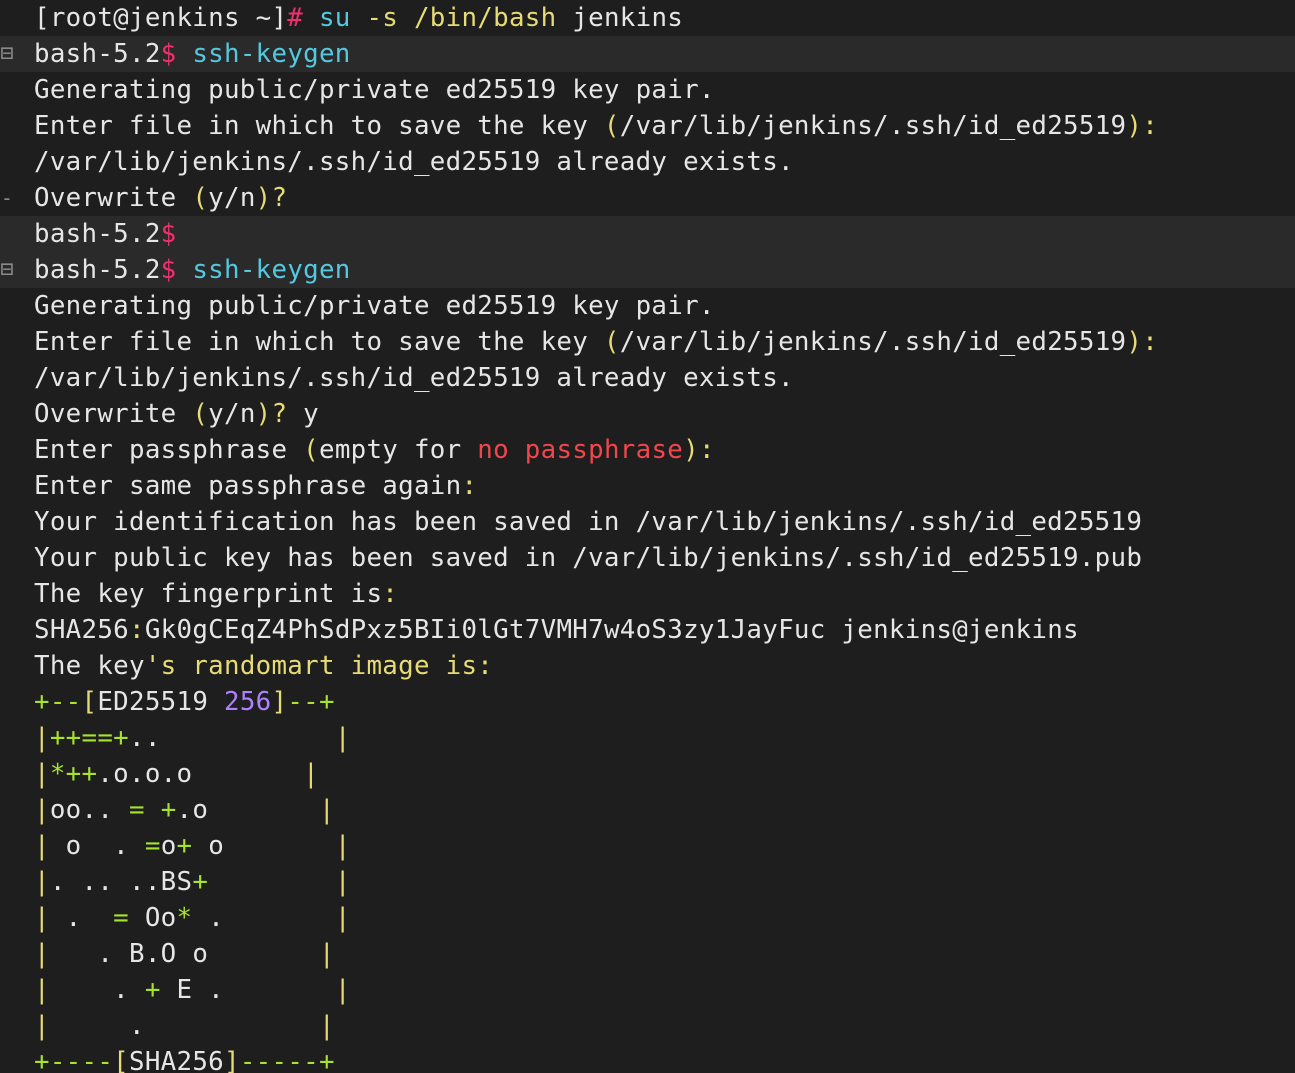  What do you see at coordinates (647, 1026) in the screenshot?
I see `terminal-line: | . |` at bounding box center [647, 1026].